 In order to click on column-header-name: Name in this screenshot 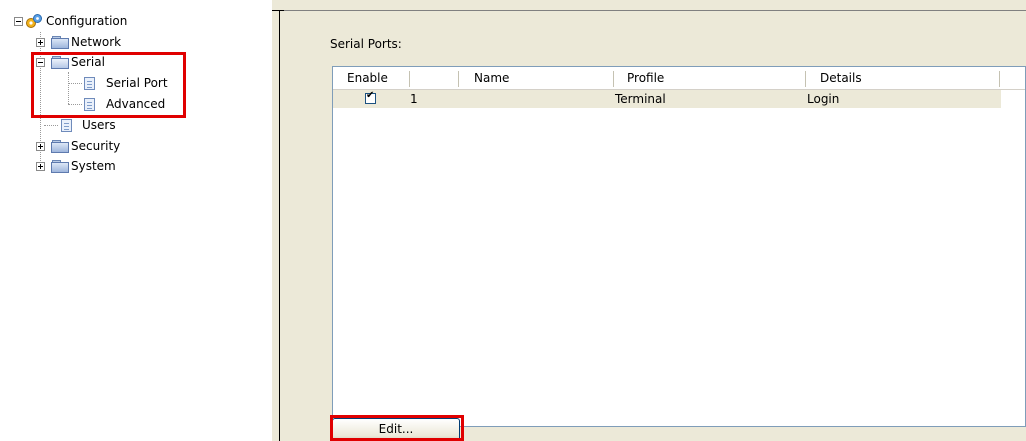, I will do `click(491, 78)`.